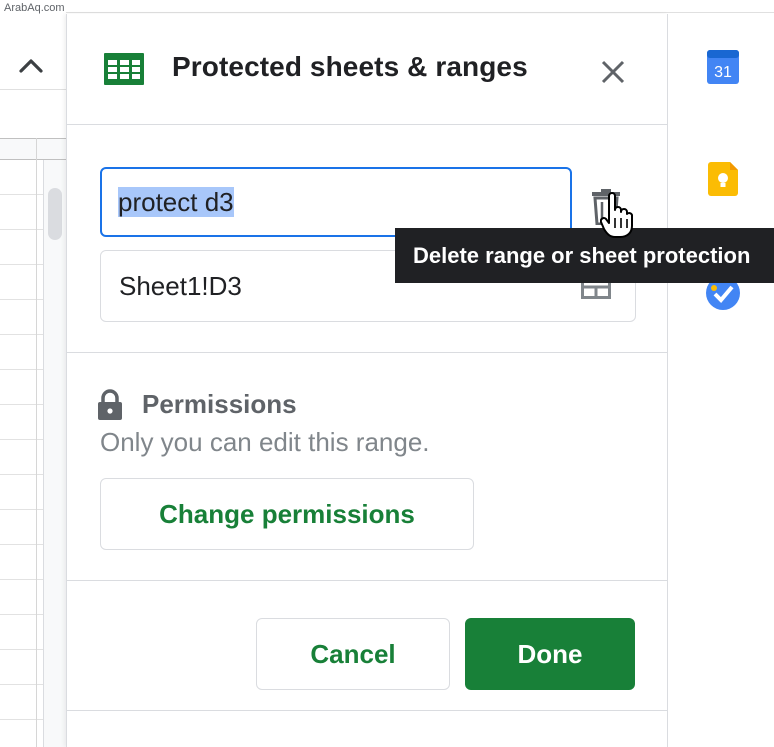 Image resolution: width=774 pixels, height=747 pixels. I want to click on grid-column-line, so click(36, 442).